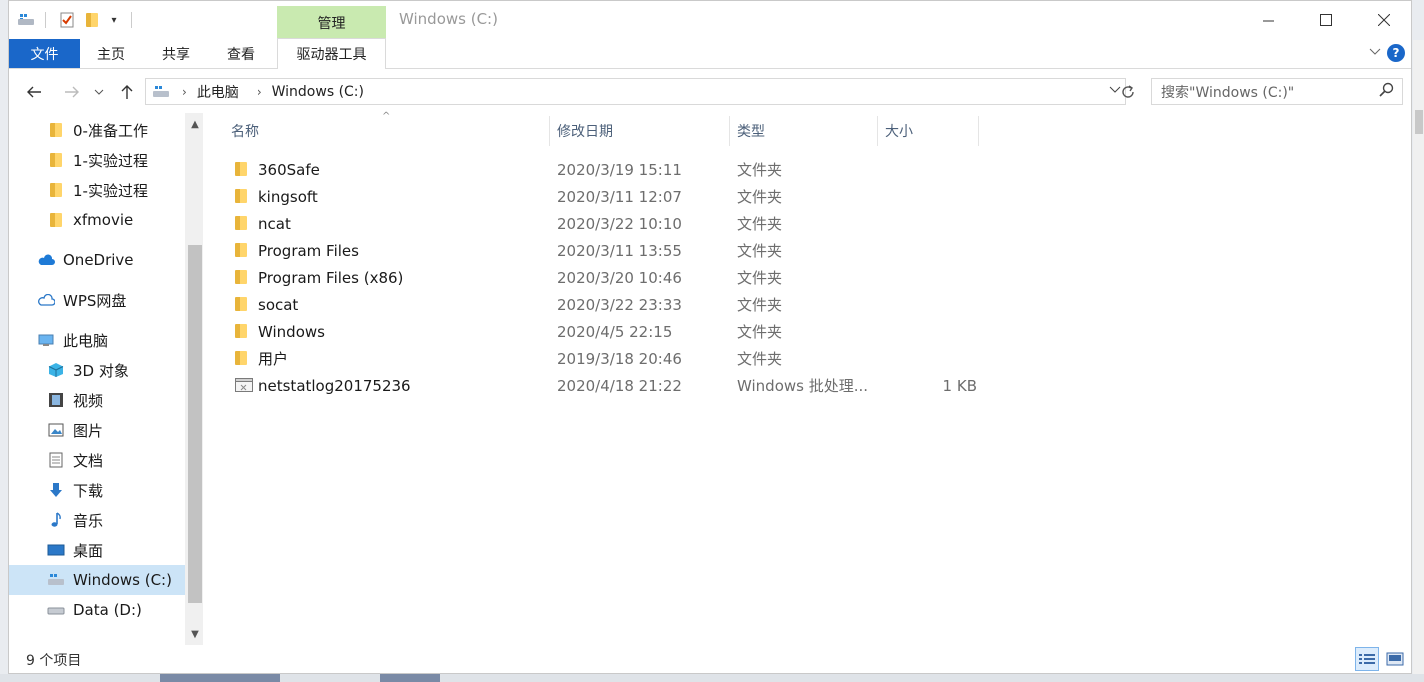 This screenshot has width=1424, height=682. What do you see at coordinates (44, 53) in the screenshot?
I see `tab-file: 文件` at bounding box center [44, 53].